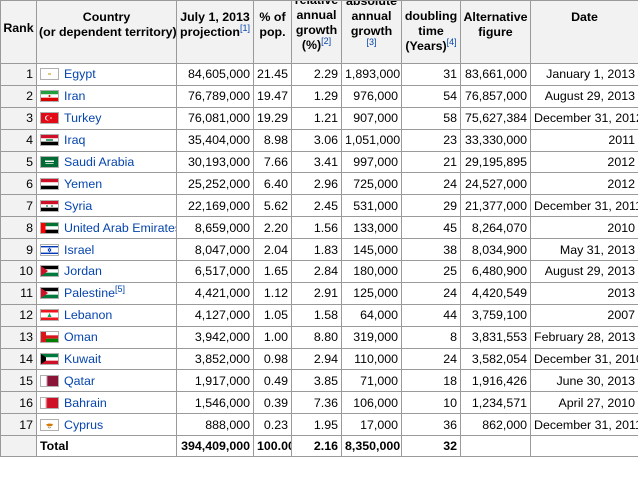 The width and height of the screenshot is (638, 479). I want to click on relative-growth-cell: 1.29, so click(316, 96).